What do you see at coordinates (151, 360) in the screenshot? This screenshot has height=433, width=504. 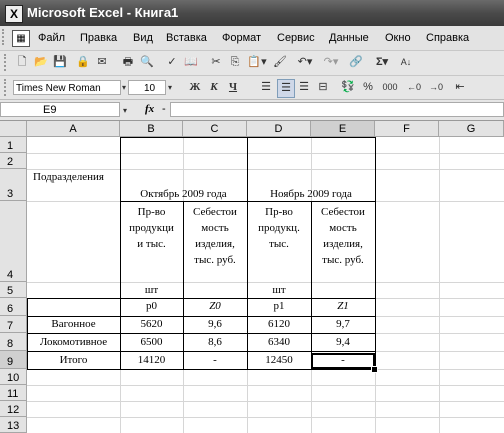 I see `cell-b9: 14120` at bounding box center [151, 360].